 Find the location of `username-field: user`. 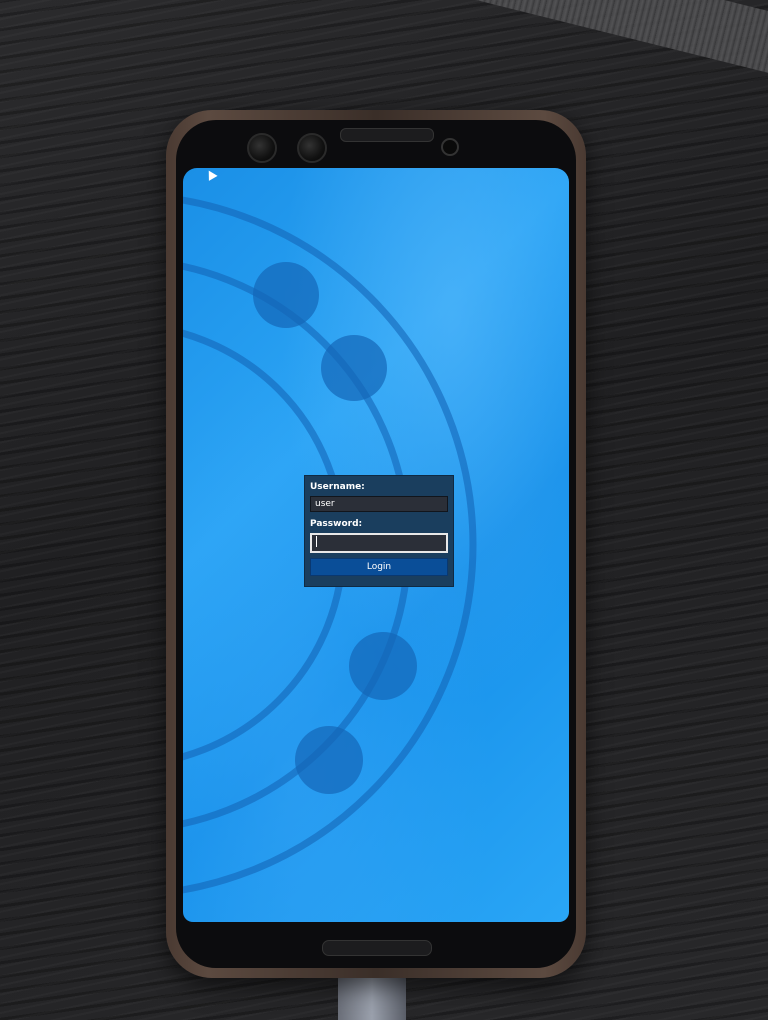

username-field: user is located at coordinates (379, 504).